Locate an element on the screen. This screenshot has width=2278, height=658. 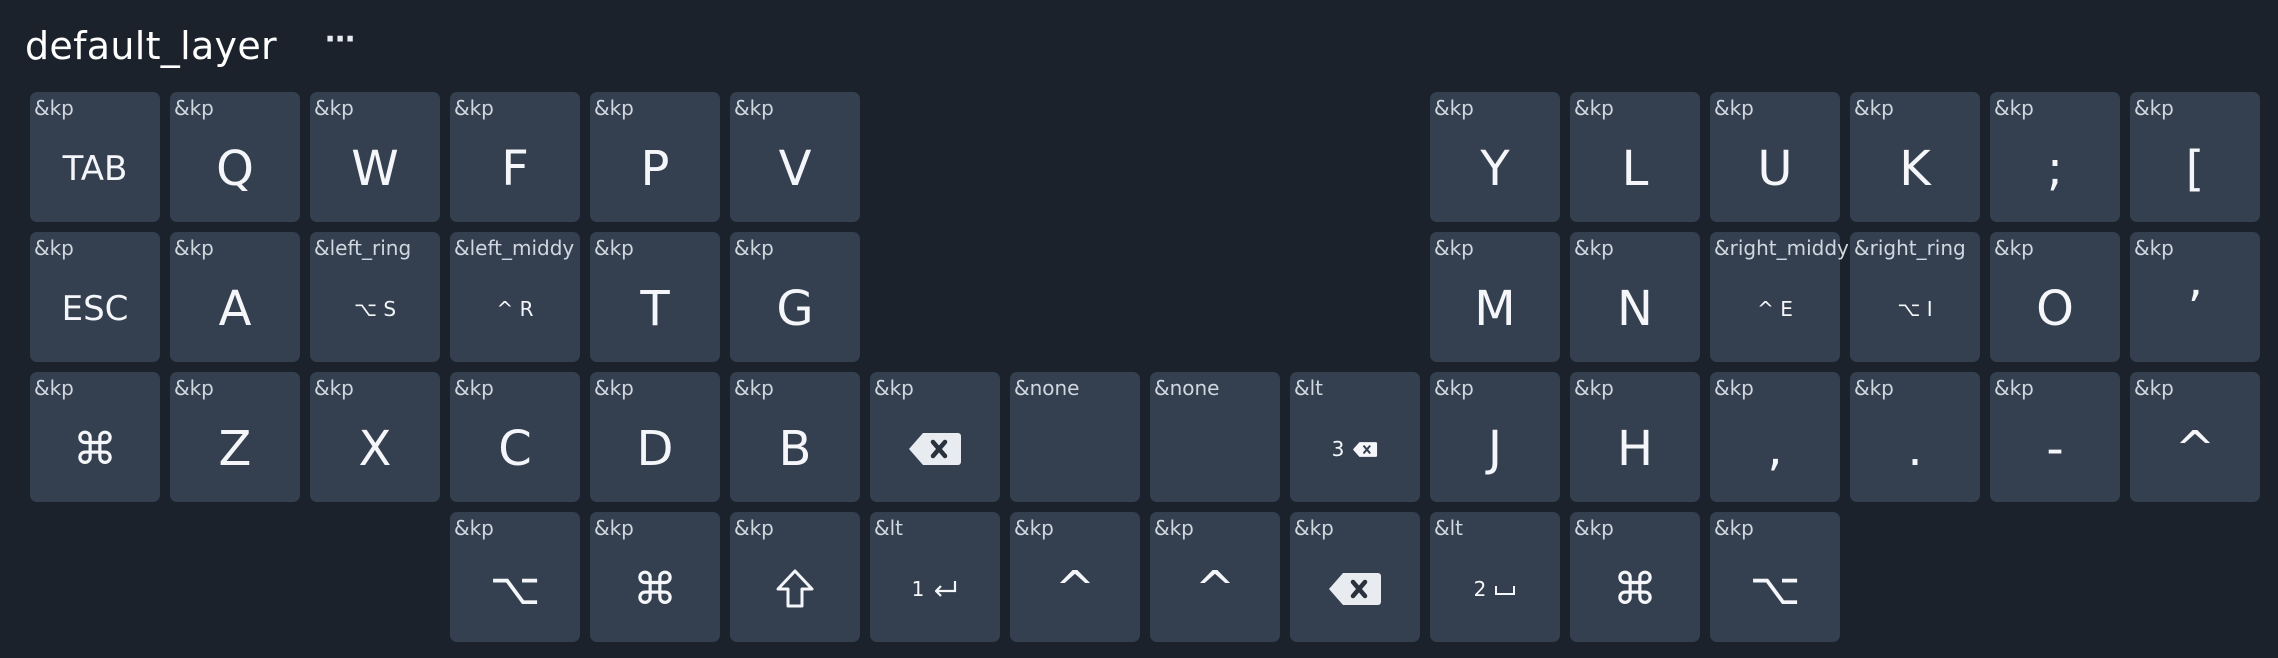
key-legend: ESC is located at coordinates (95, 309).